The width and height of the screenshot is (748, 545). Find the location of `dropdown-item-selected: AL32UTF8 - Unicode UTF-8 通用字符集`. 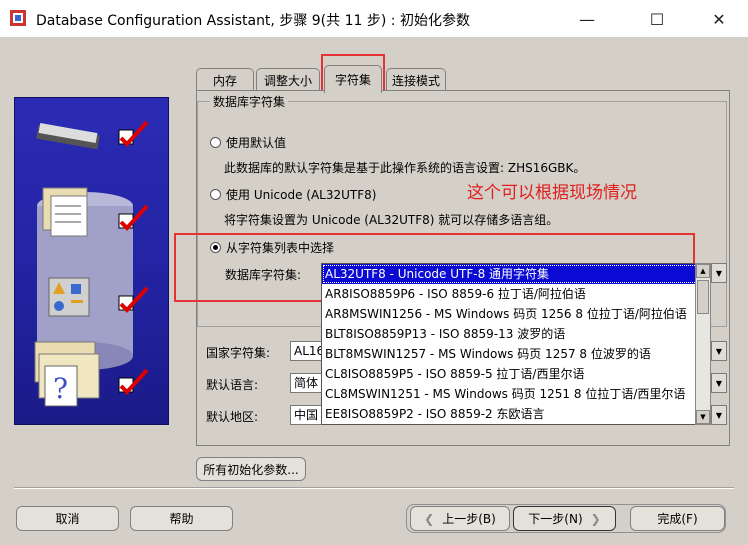

dropdown-item-selected: AL32UTF8 - Unicode UTF-8 通用字符集 is located at coordinates (516, 274).